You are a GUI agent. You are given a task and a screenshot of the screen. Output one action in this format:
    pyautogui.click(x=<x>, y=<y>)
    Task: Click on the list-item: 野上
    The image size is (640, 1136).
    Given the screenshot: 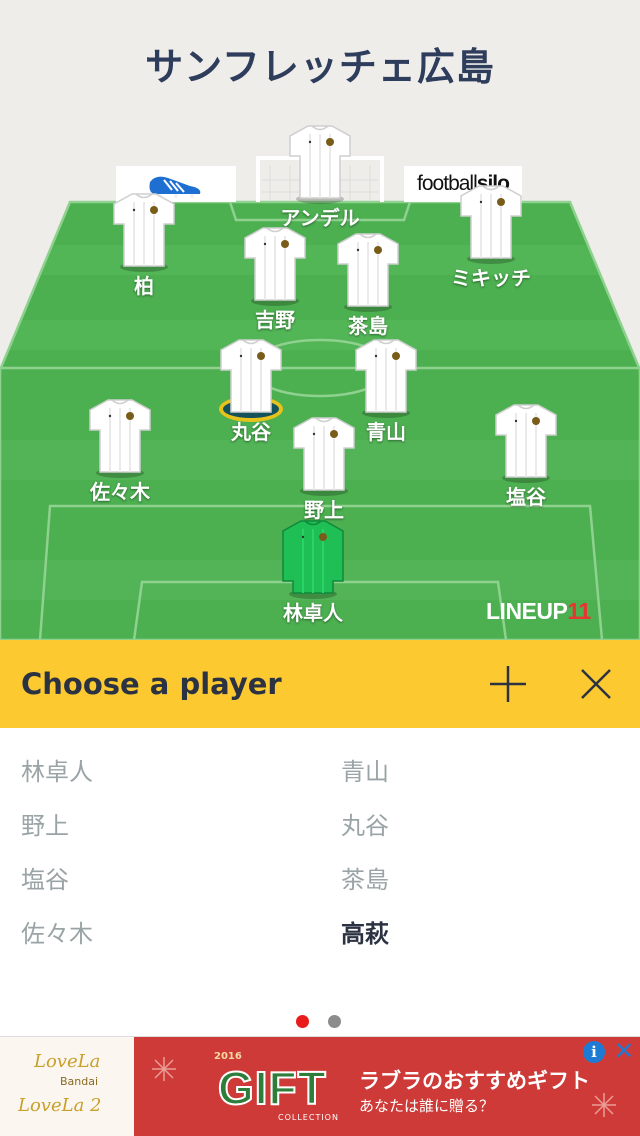 What is the action you would take?
    pyautogui.click(x=45, y=823)
    